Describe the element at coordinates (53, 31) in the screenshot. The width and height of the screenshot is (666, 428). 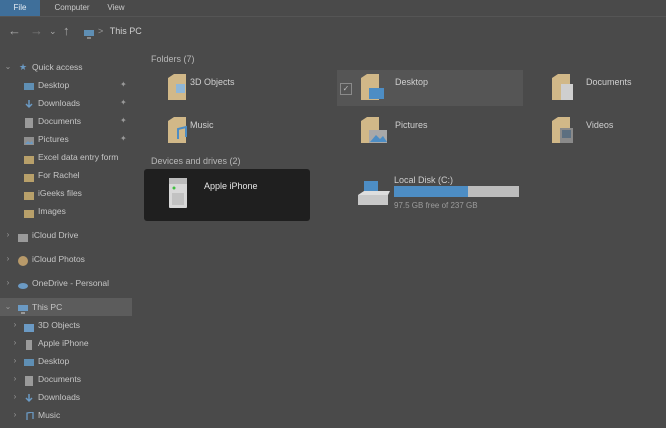
I see `recent-locations-chevron-icon: ⌄` at that location.